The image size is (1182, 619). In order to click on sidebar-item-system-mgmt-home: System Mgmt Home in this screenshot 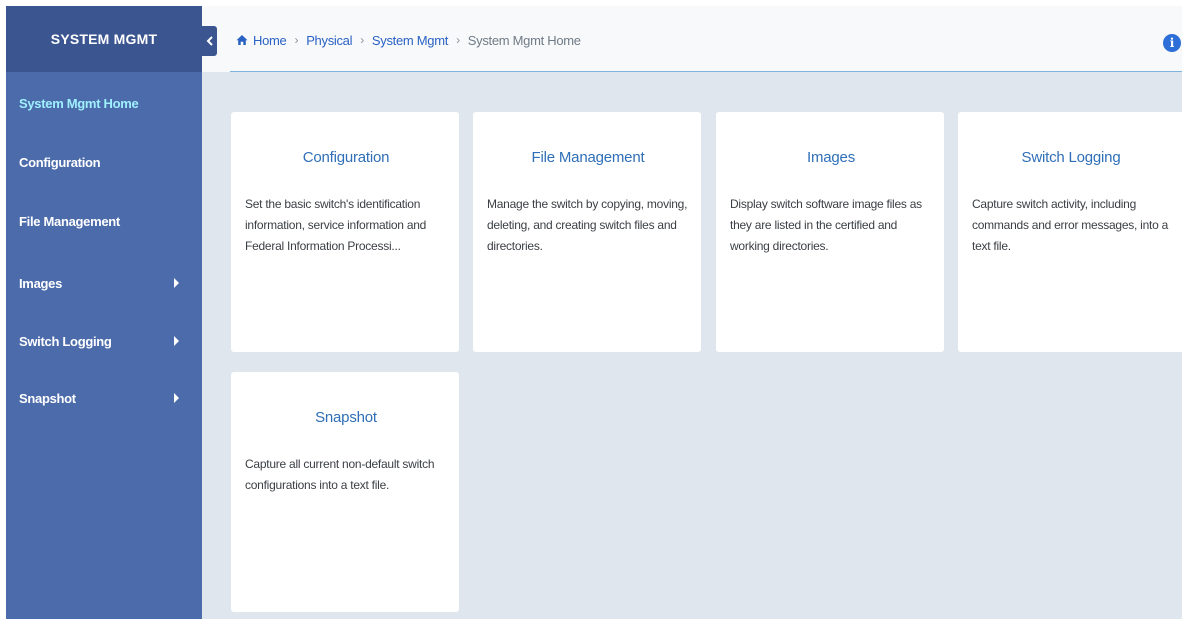, I will do `click(104, 103)`.